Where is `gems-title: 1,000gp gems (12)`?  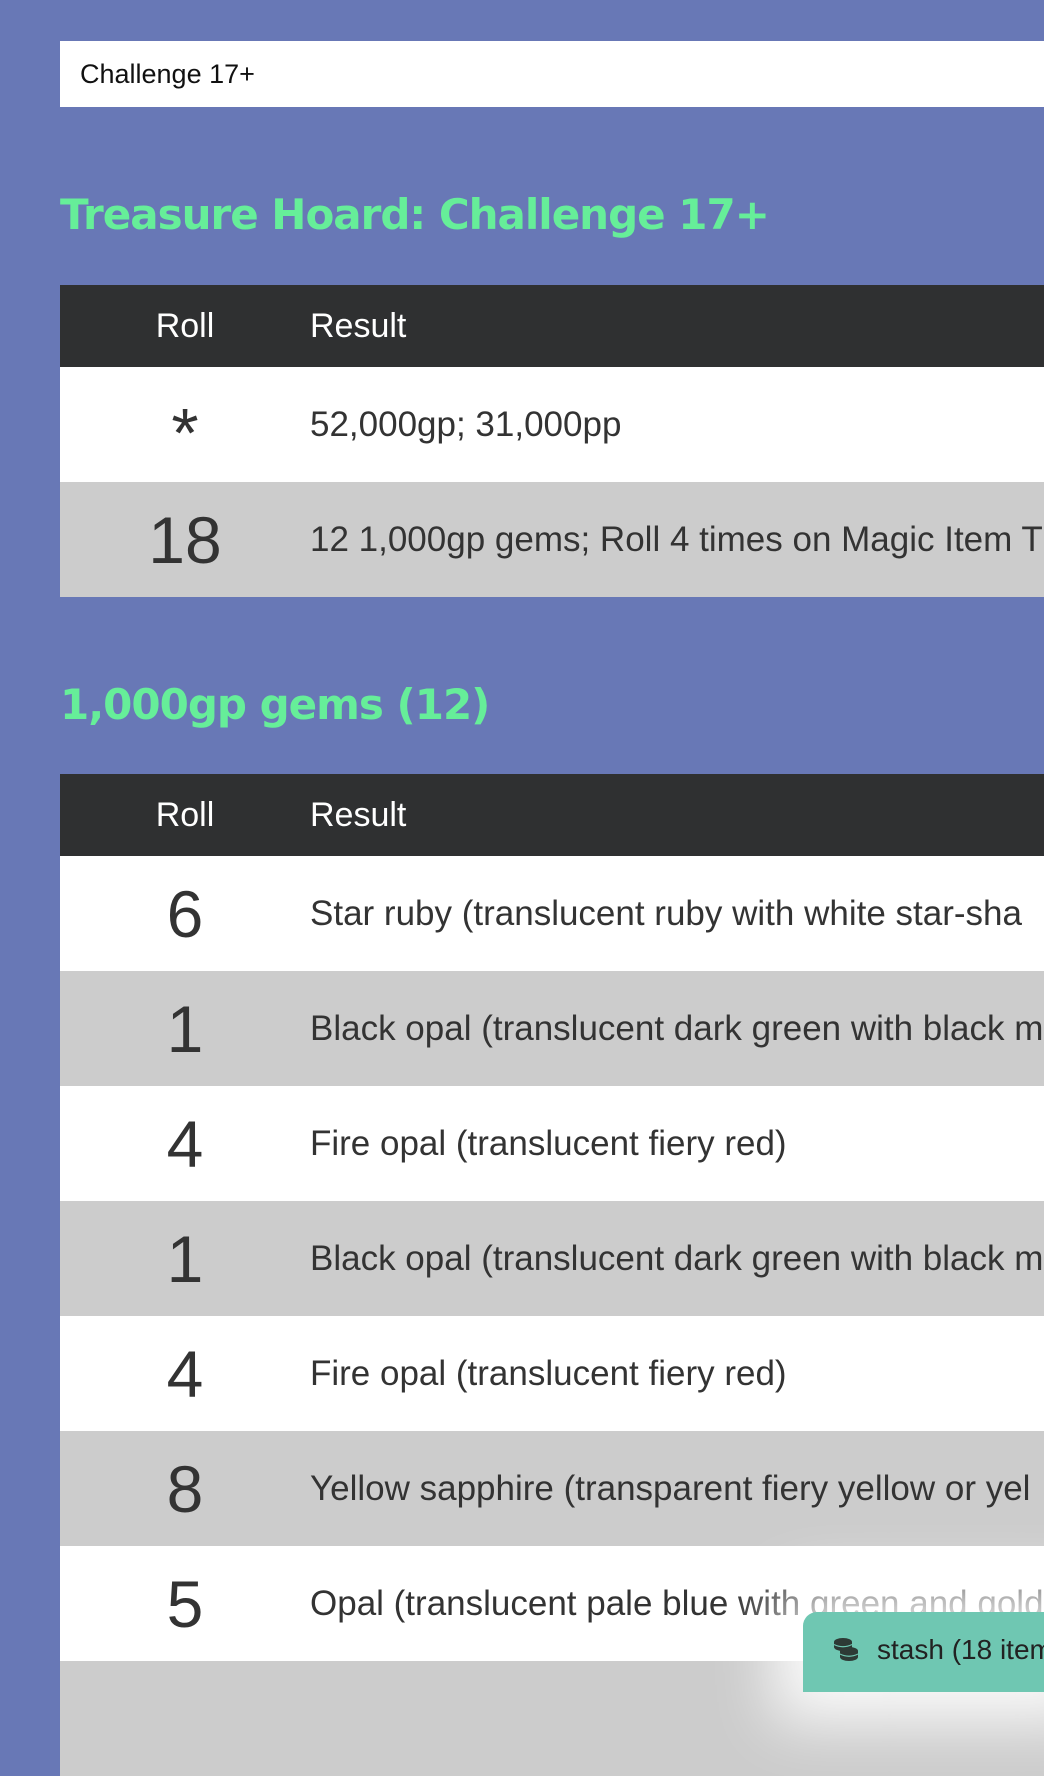 gems-title: 1,000gp gems (12) is located at coordinates (275, 704).